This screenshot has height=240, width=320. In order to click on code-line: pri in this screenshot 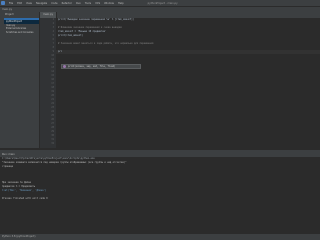, I will do `click(188, 52)`.